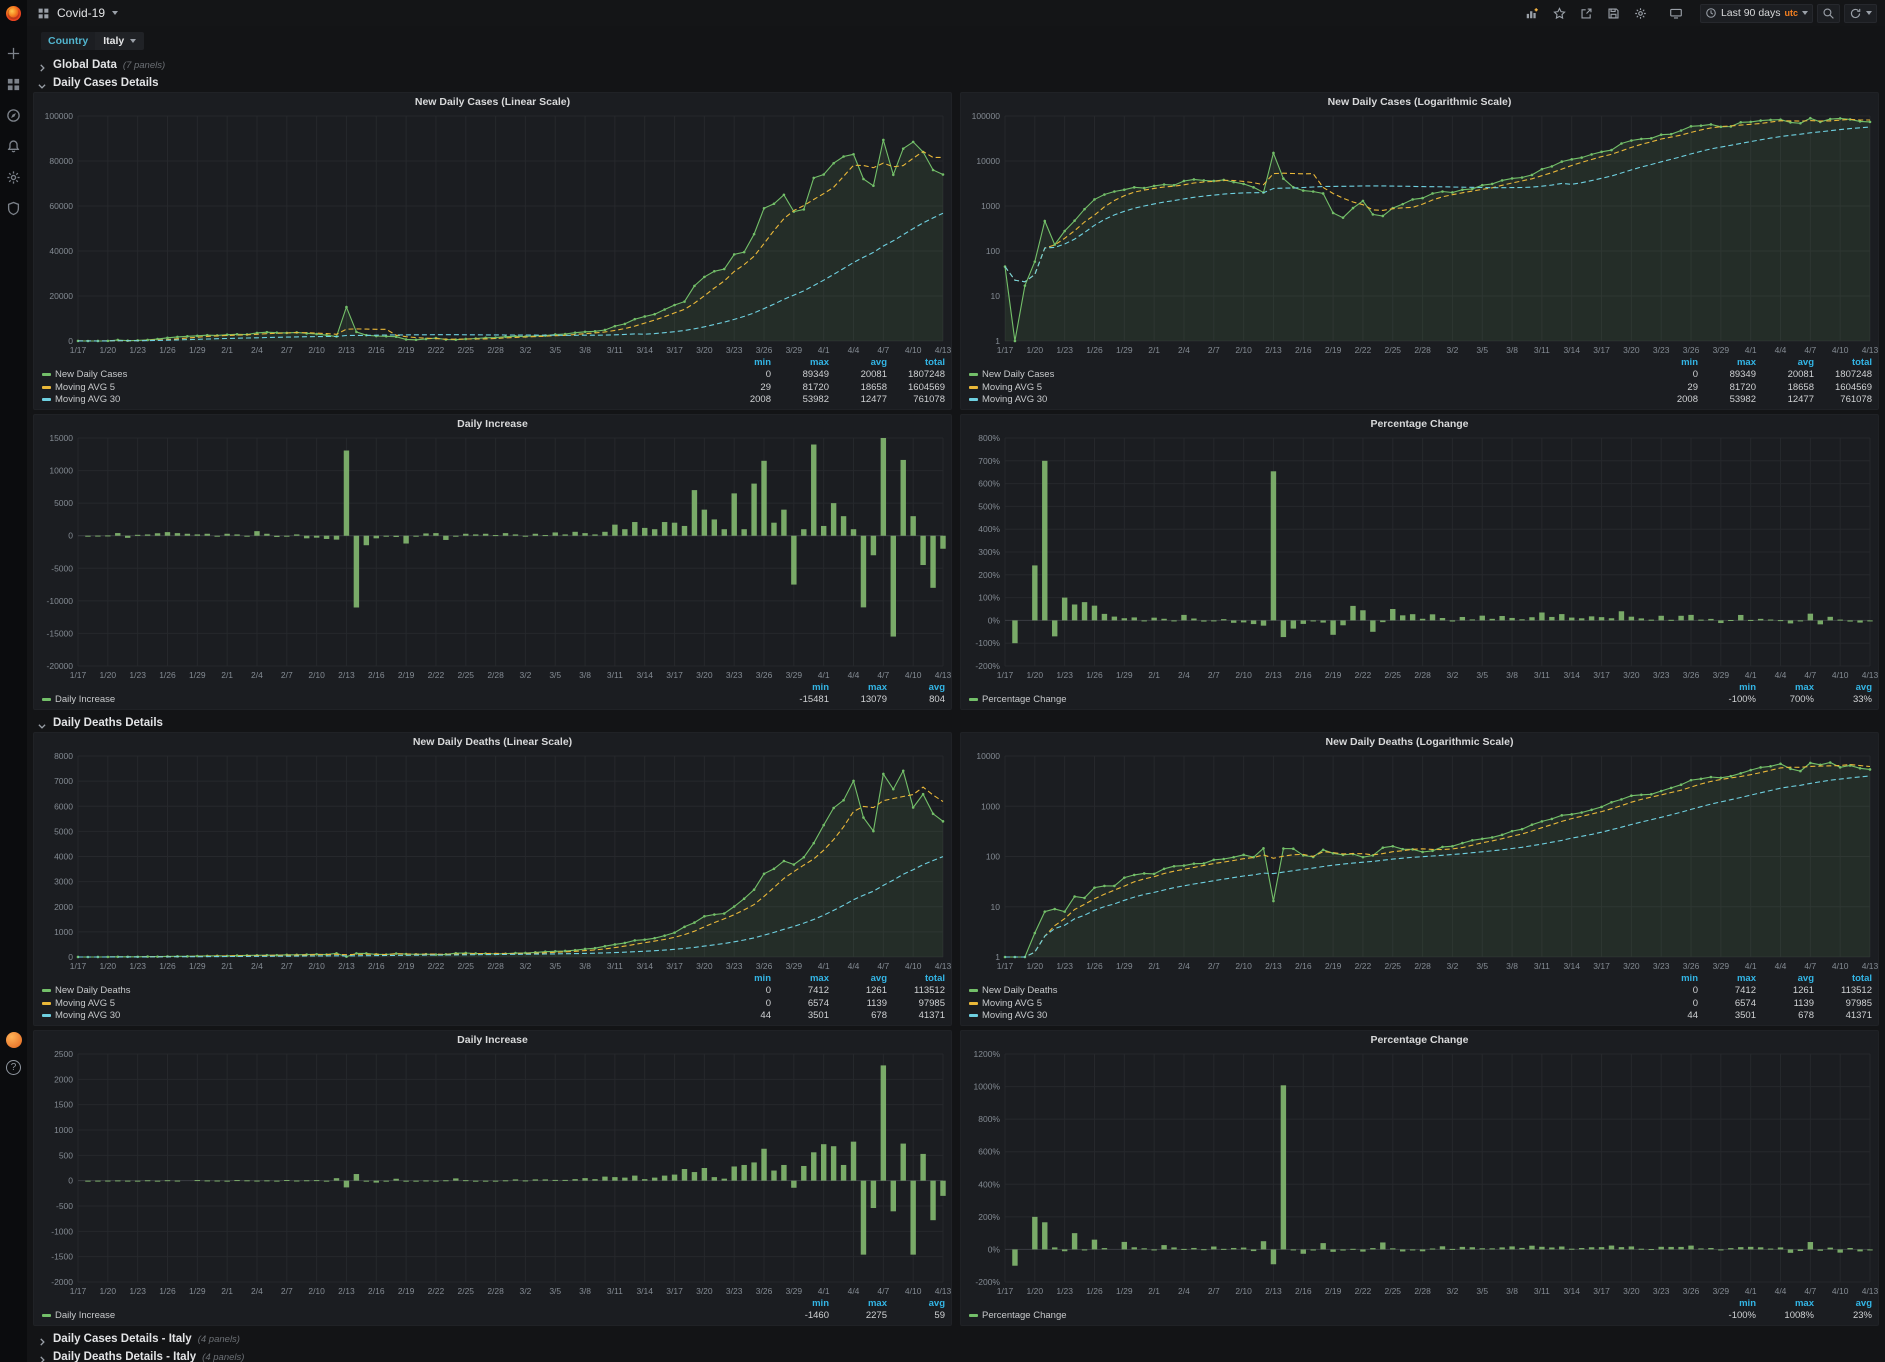  What do you see at coordinates (1559, 13) in the screenshot?
I see `star-dashboard-button` at bounding box center [1559, 13].